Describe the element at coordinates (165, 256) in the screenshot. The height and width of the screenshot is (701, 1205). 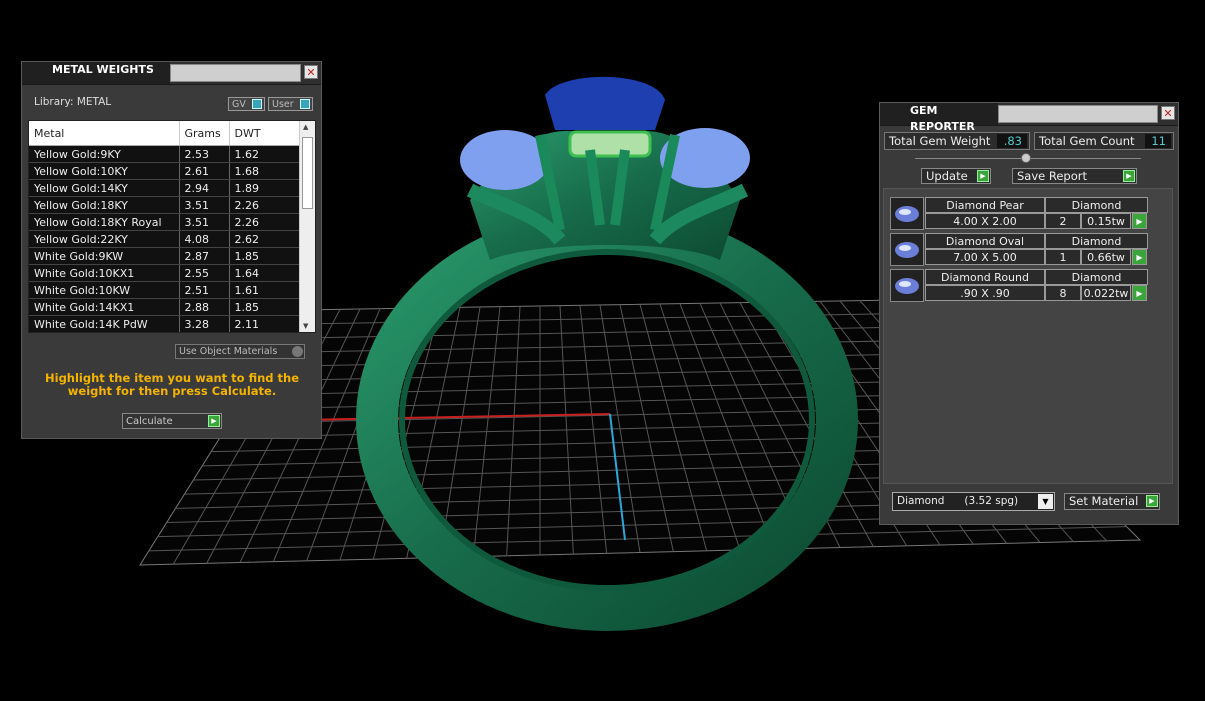
I see `table-row: White Gold:9KW 2.87 1.85` at that location.